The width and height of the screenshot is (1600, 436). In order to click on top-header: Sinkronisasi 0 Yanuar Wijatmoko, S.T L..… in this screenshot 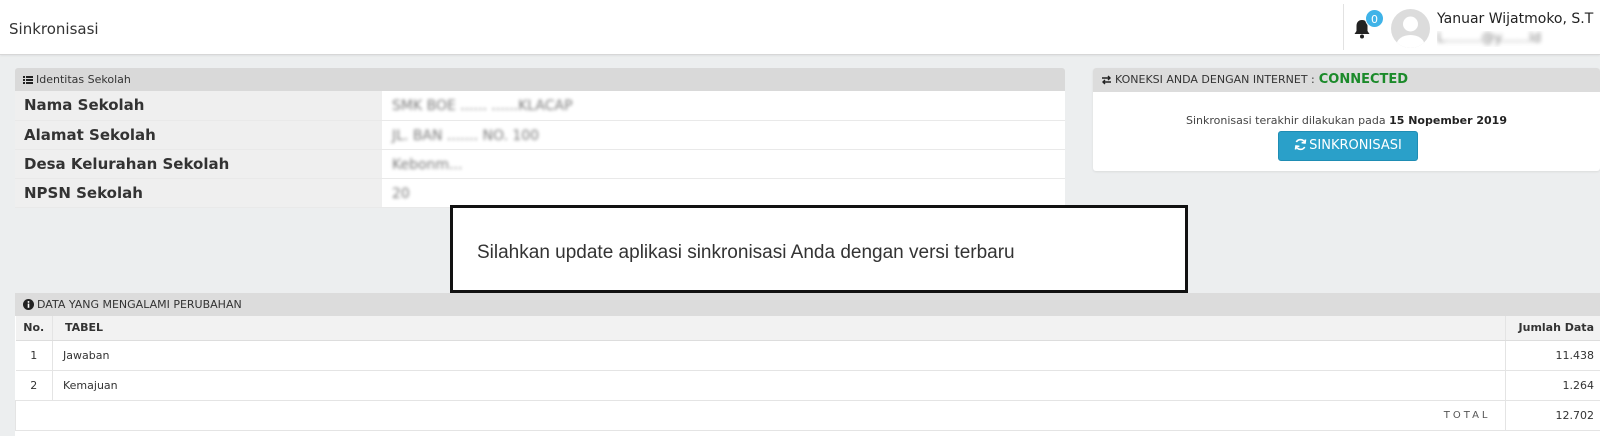, I will do `click(800, 27)`.